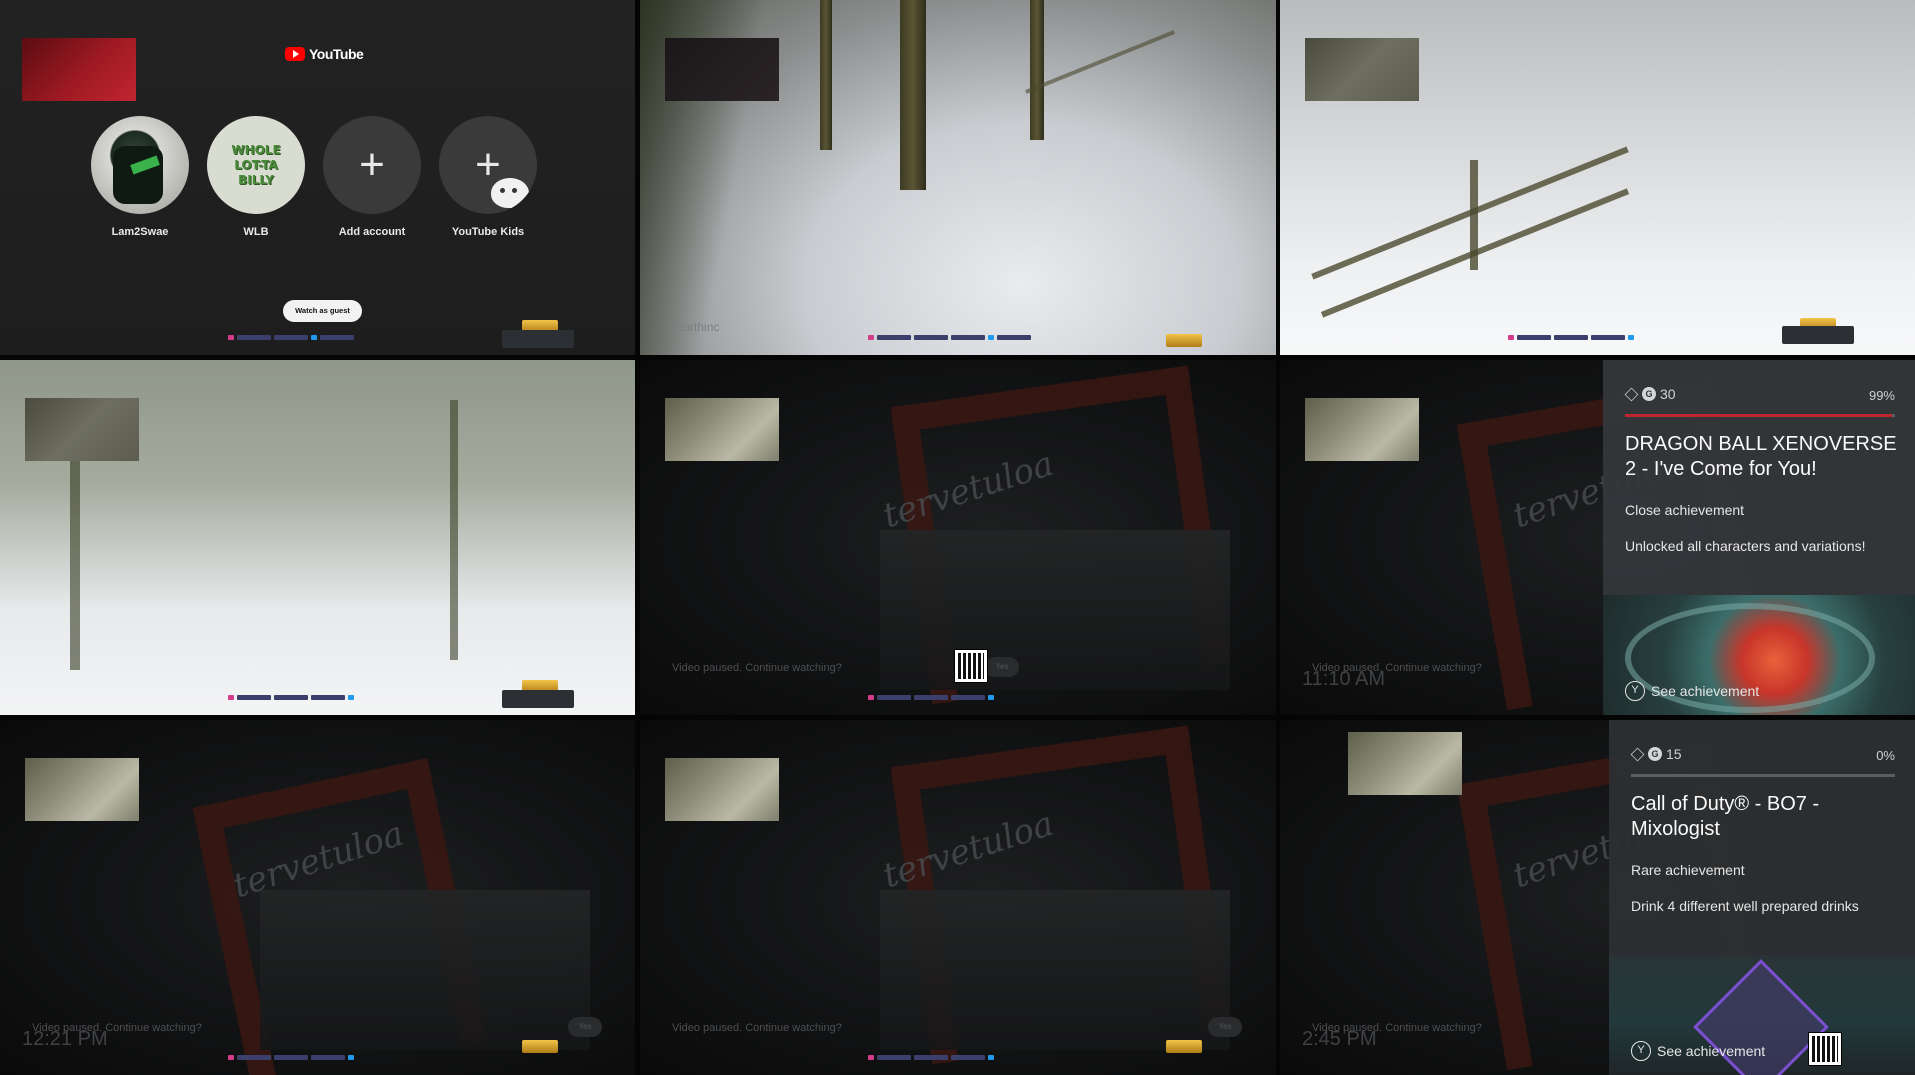 Image resolution: width=1915 pixels, height=1075 pixels. I want to click on stream-snow-trail, so click(317, 537).